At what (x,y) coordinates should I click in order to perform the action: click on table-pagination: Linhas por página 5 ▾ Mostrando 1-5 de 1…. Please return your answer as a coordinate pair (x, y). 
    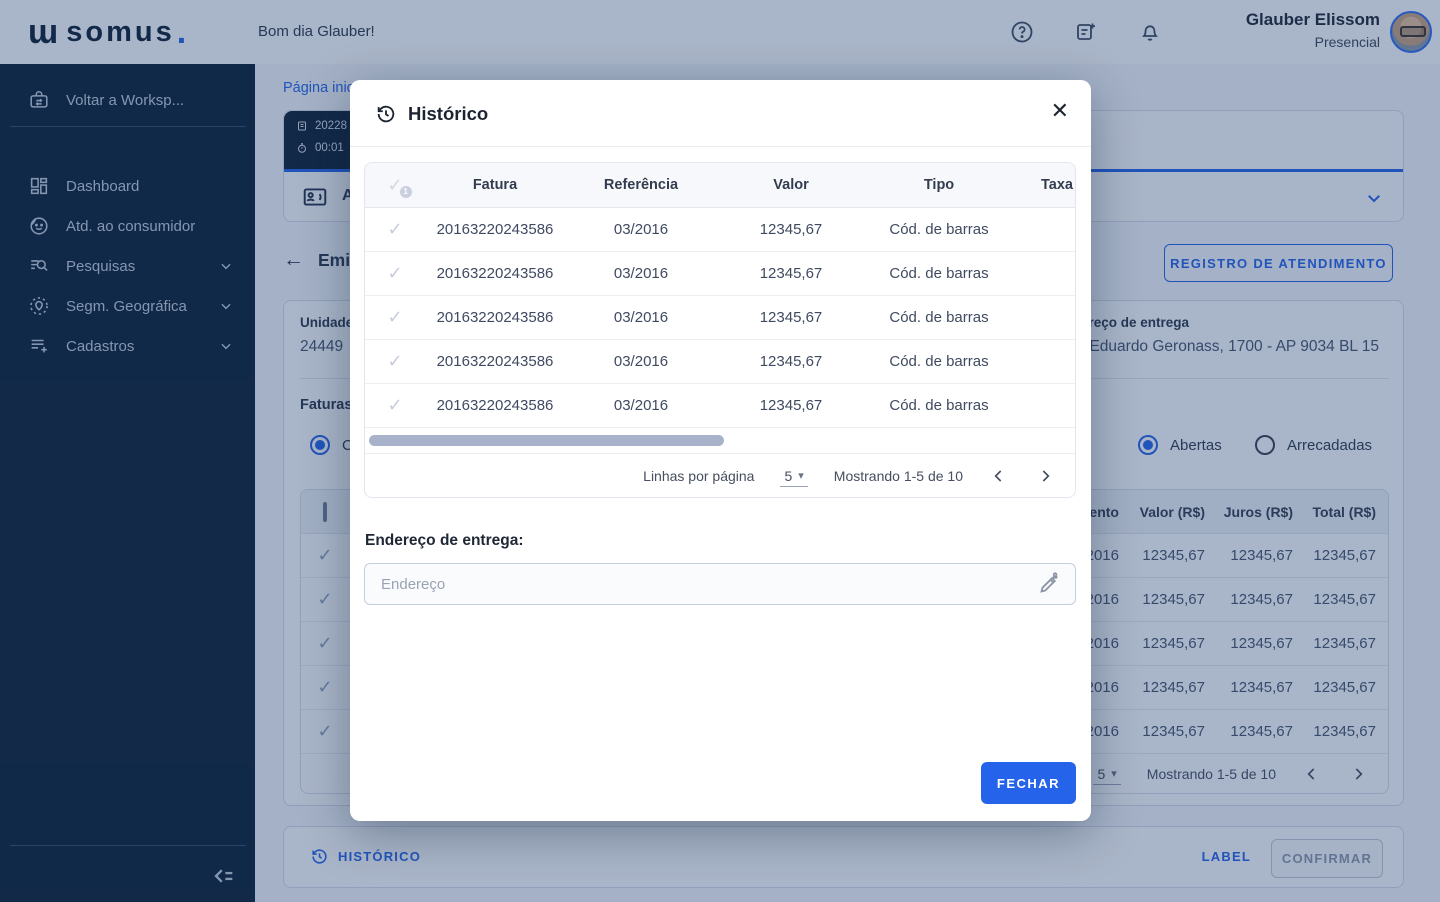
    Looking at the image, I should click on (720, 475).